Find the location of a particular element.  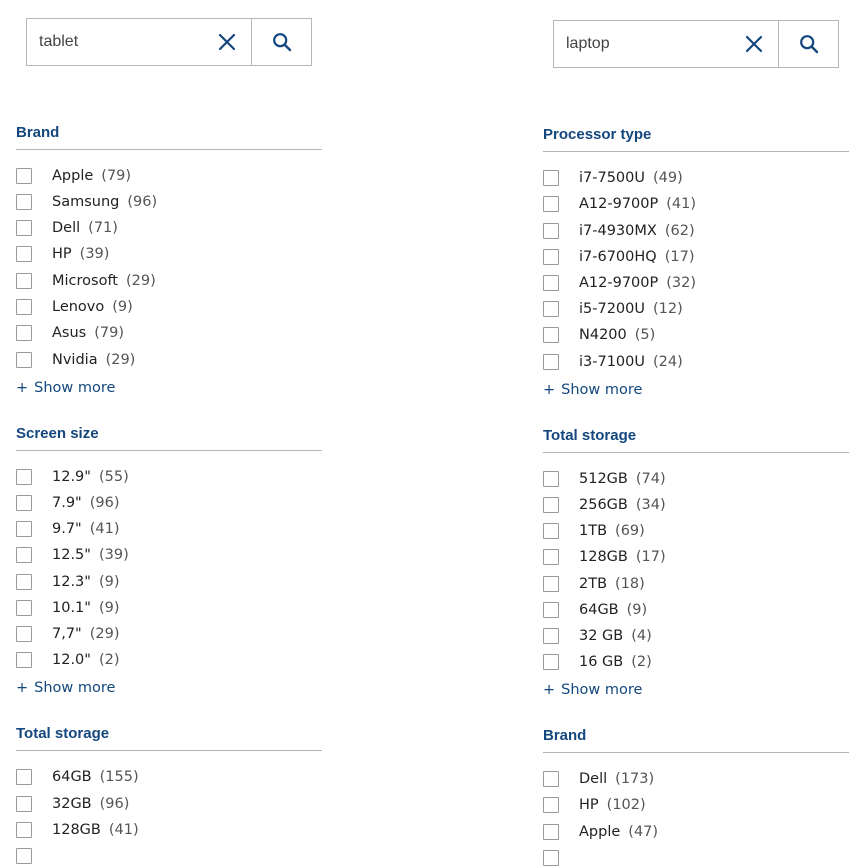

filter-option: Nvidia (29) is located at coordinates (75, 360).